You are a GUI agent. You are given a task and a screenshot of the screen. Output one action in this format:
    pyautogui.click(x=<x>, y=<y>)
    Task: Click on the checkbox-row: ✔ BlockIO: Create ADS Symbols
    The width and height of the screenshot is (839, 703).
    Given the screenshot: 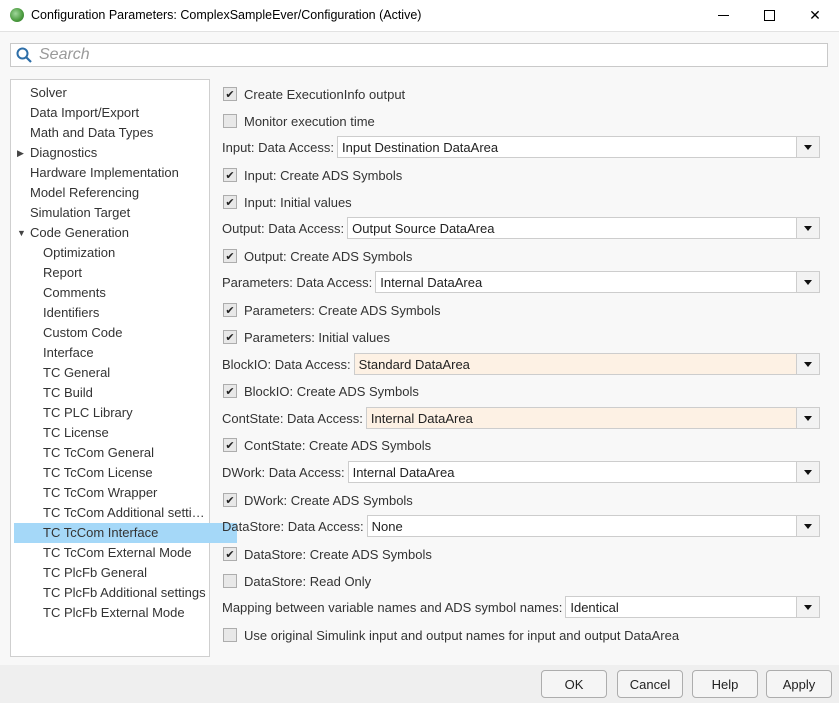 What is the action you would take?
    pyautogui.click(x=320, y=391)
    